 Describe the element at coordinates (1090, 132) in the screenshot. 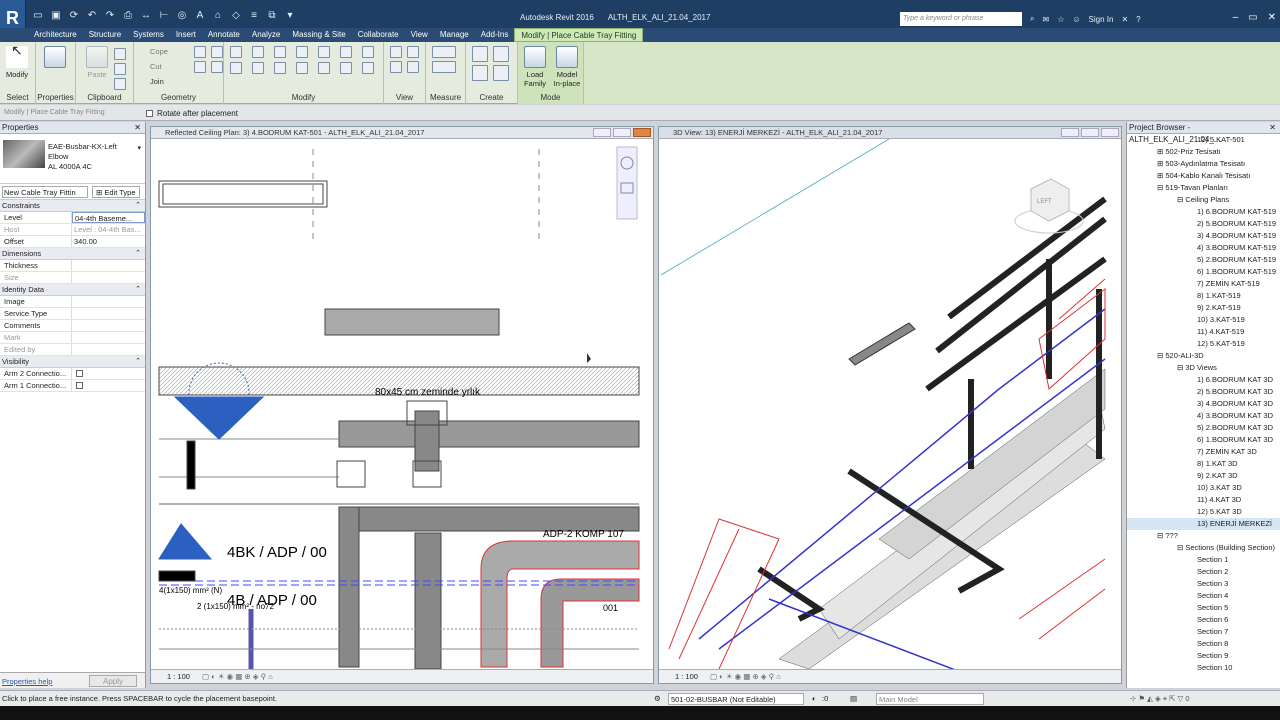

I see `restore-icon` at that location.